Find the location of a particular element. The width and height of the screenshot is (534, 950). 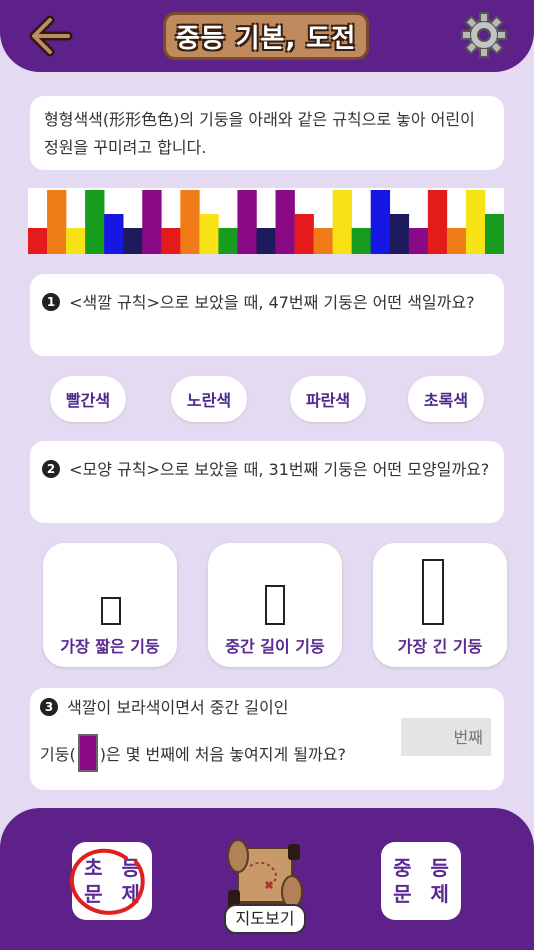

header-bar: 중등 기본, 도전 is located at coordinates (267, 36).